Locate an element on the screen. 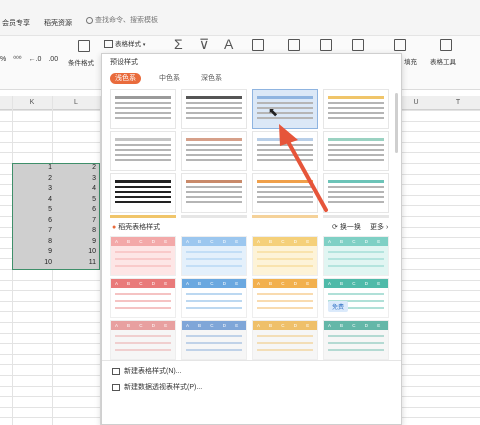 The height and width of the screenshot is (425, 480). annotation-arrow is located at coordinates (303, 168).